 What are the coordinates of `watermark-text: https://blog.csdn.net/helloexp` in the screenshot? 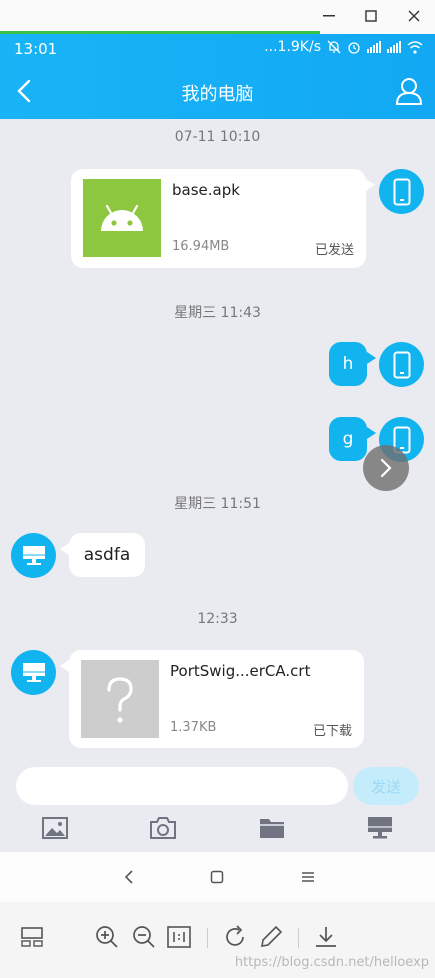 It's located at (331, 962).